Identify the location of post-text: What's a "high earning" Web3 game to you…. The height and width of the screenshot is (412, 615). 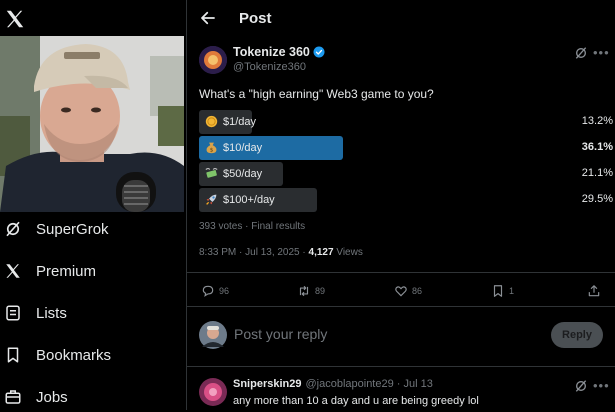
(316, 94).